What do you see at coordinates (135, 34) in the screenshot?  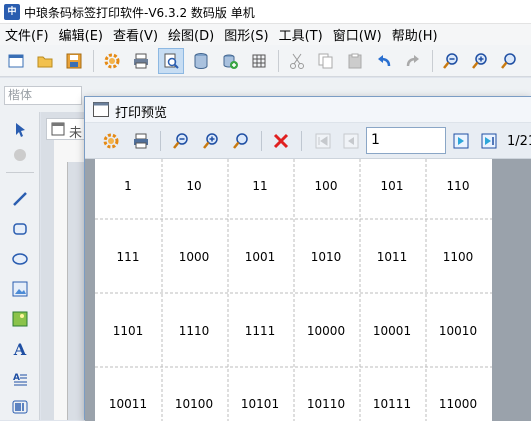 I see `menu-view: 查看(V)` at bounding box center [135, 34].